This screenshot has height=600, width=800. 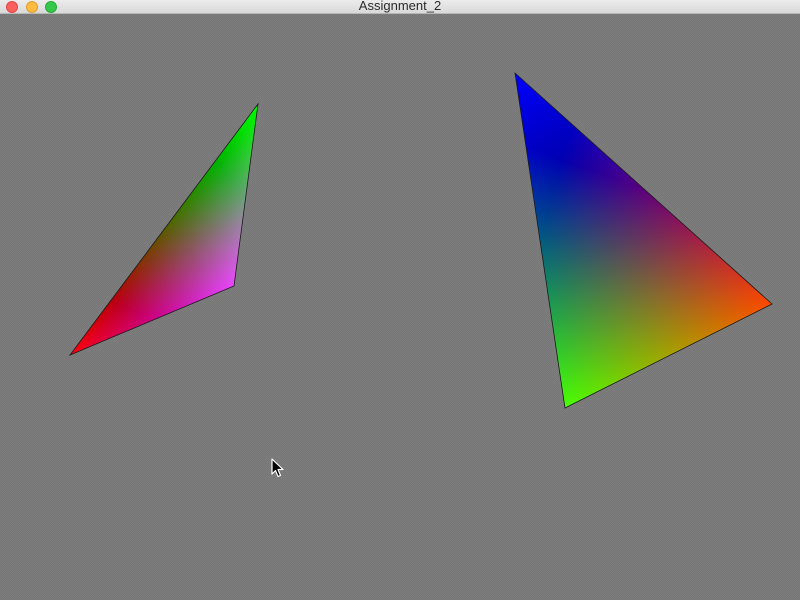 I want to click on window-title: Assignment_2, so click(x=400, y=6).